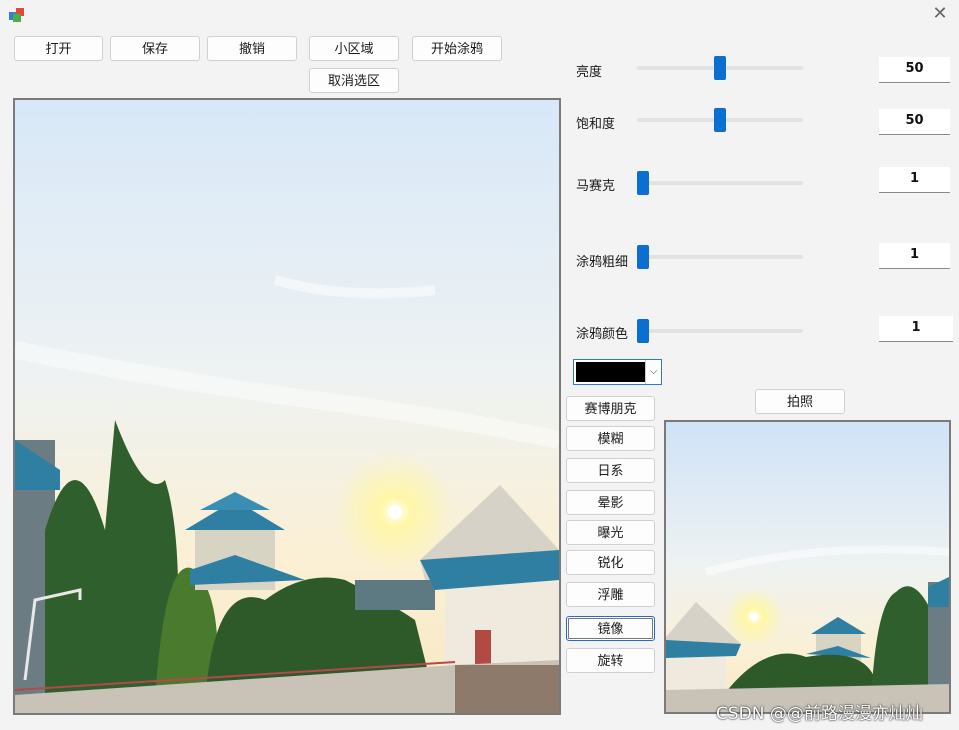 This screenshot has height=730, width=959. Describe the element at coordinates (720, 120) in the screenshot. I see `saturation-slider-thumb` at that location.